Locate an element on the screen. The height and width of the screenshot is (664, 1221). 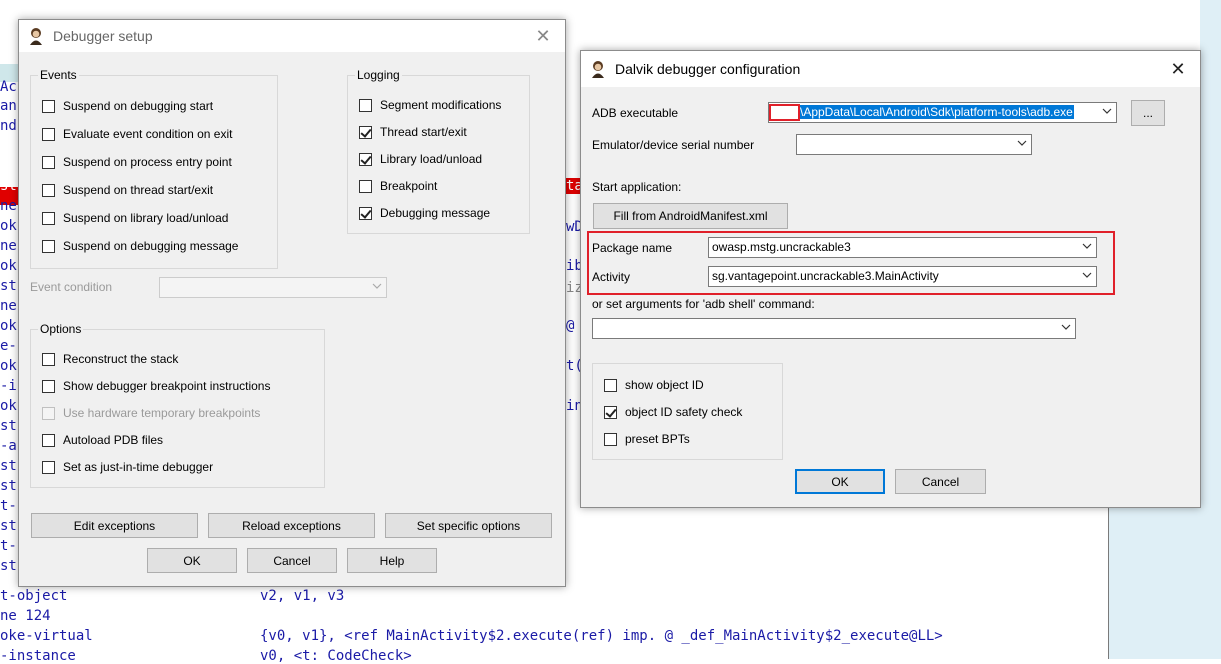
checkbox-label: Set as just-in-time debugger is located at coordinates (138, 467).